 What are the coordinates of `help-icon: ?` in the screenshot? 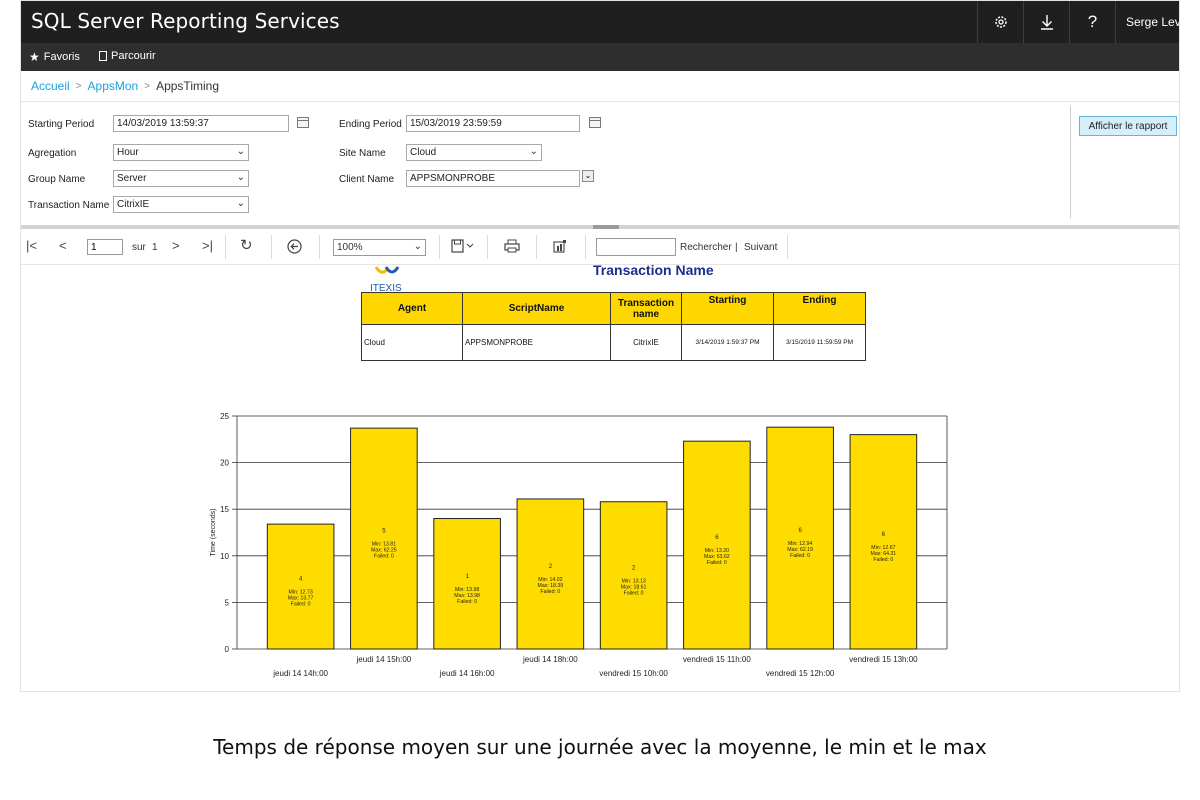 It's located at (1092, 22).